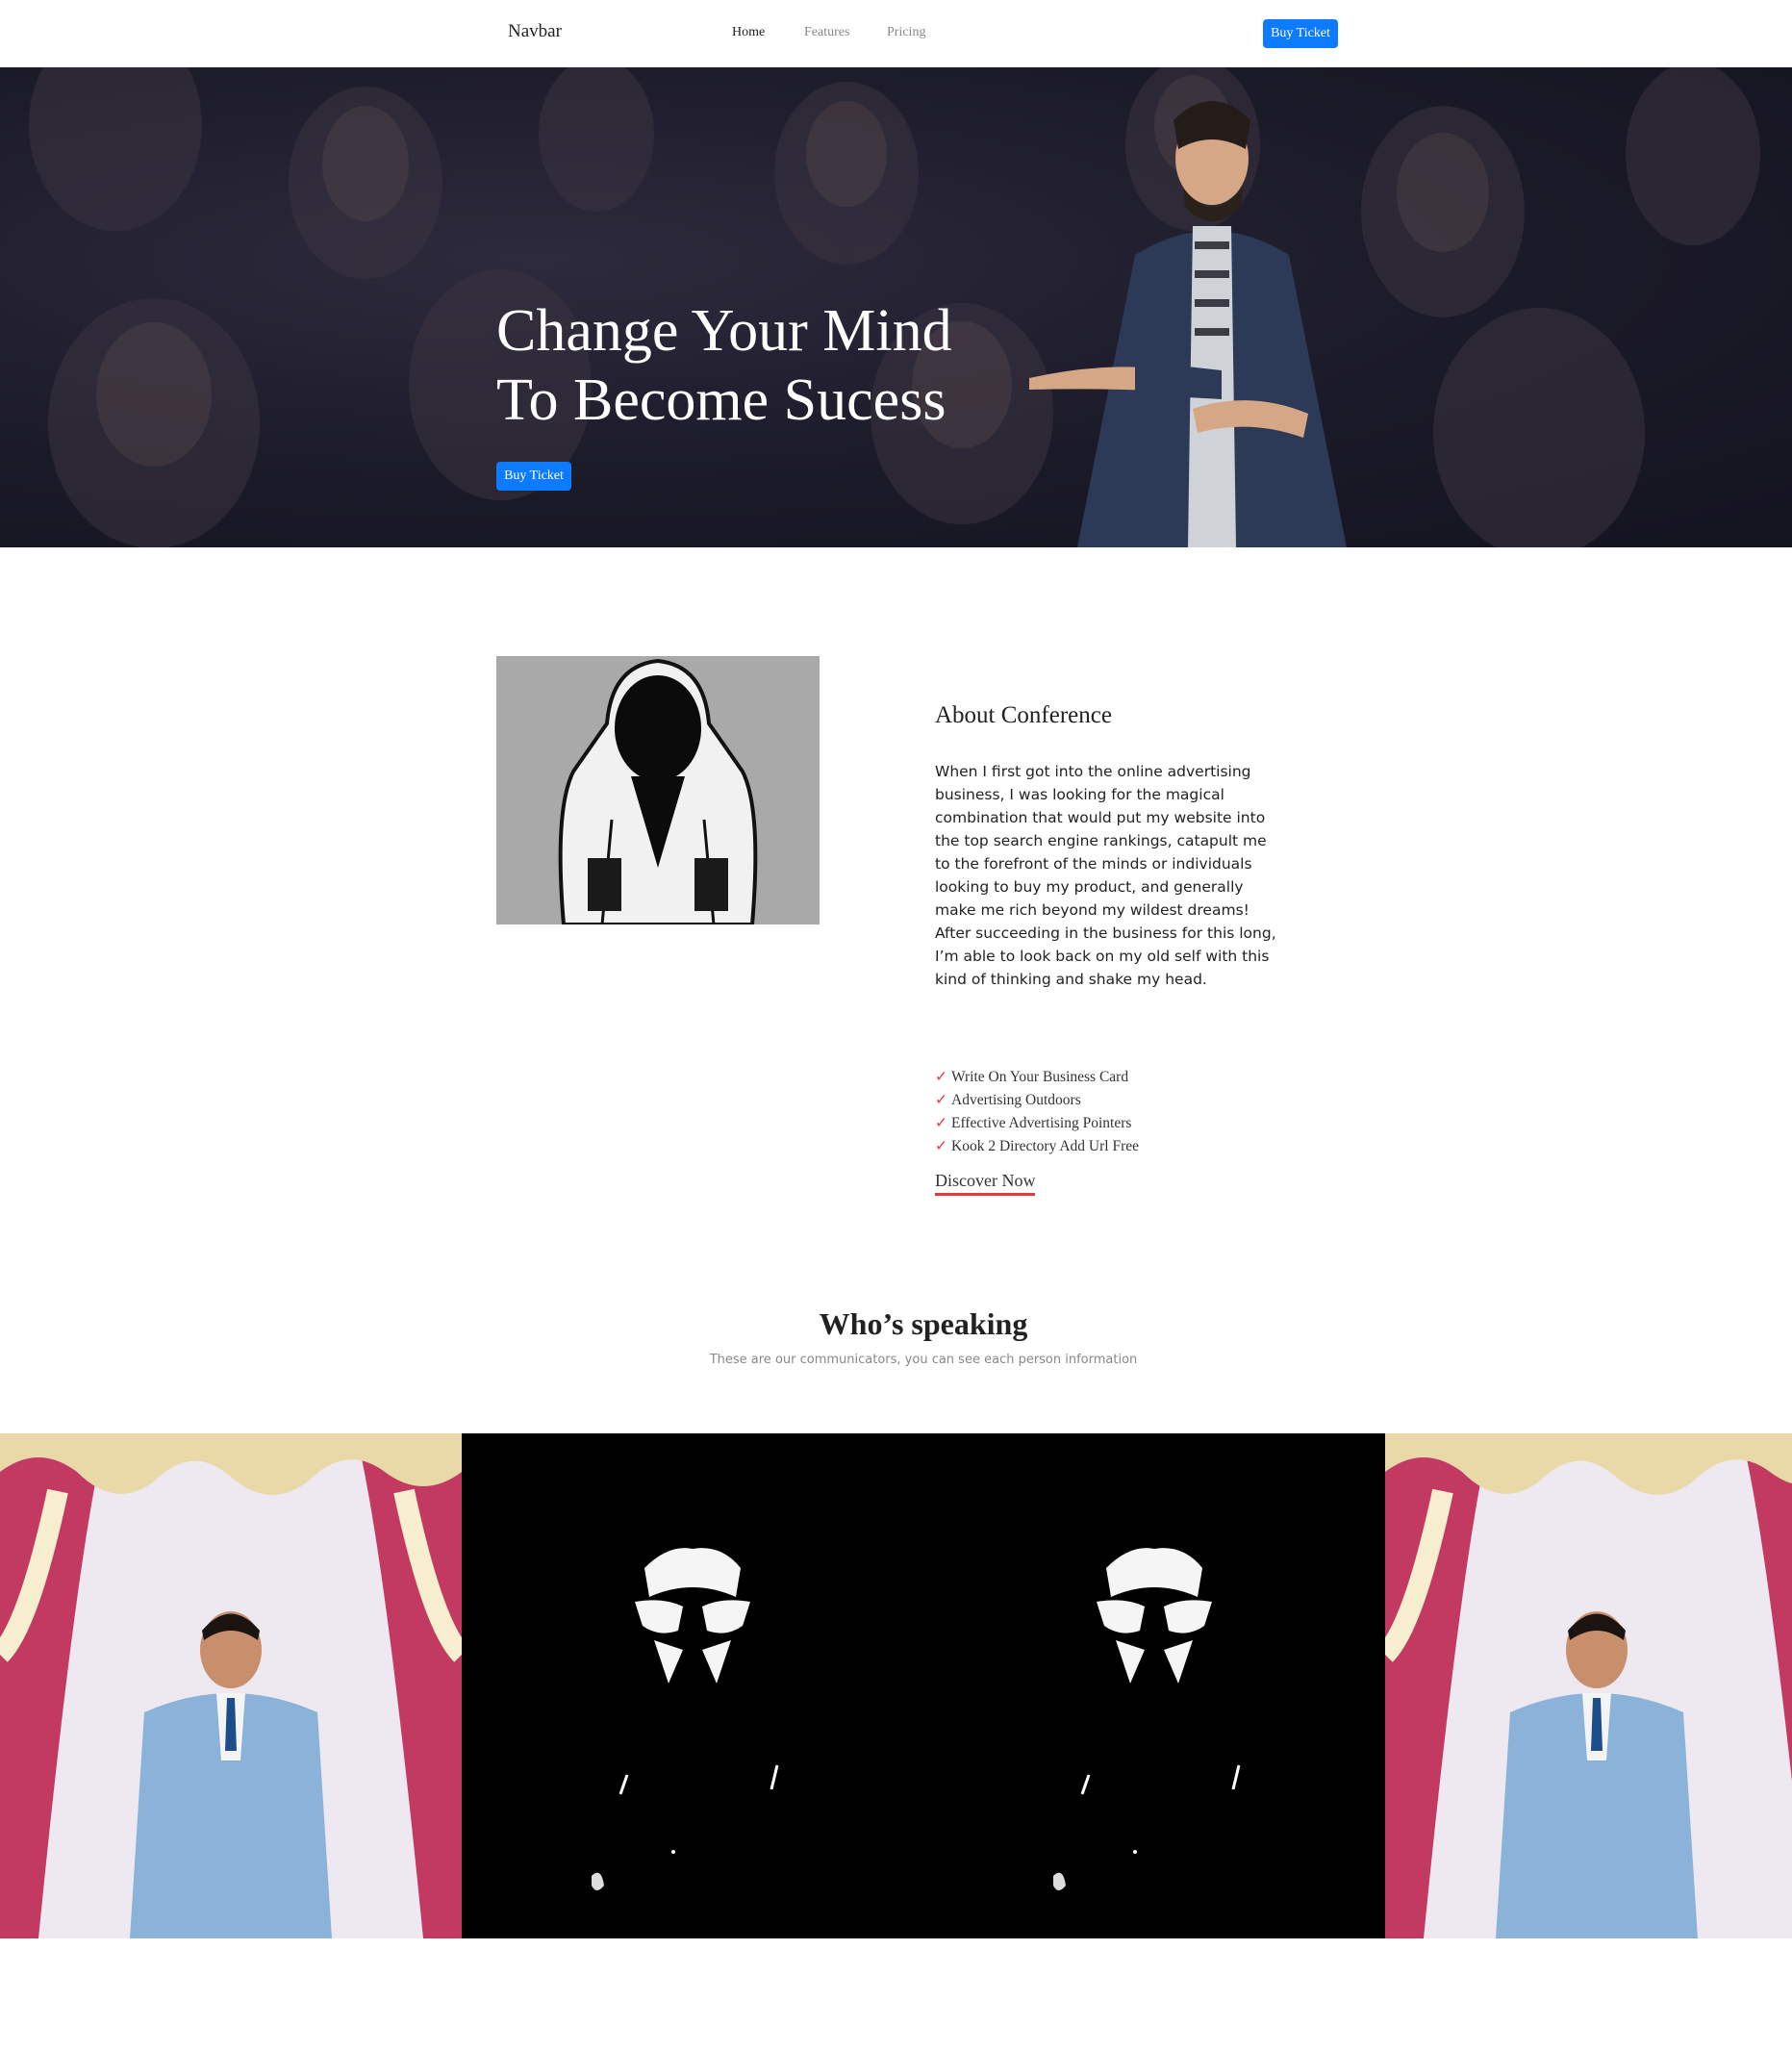  What do you see at coordinates (749, 32) in the screenshot?
I see `nav-link-home: Home` at bounding box center [749, 32].